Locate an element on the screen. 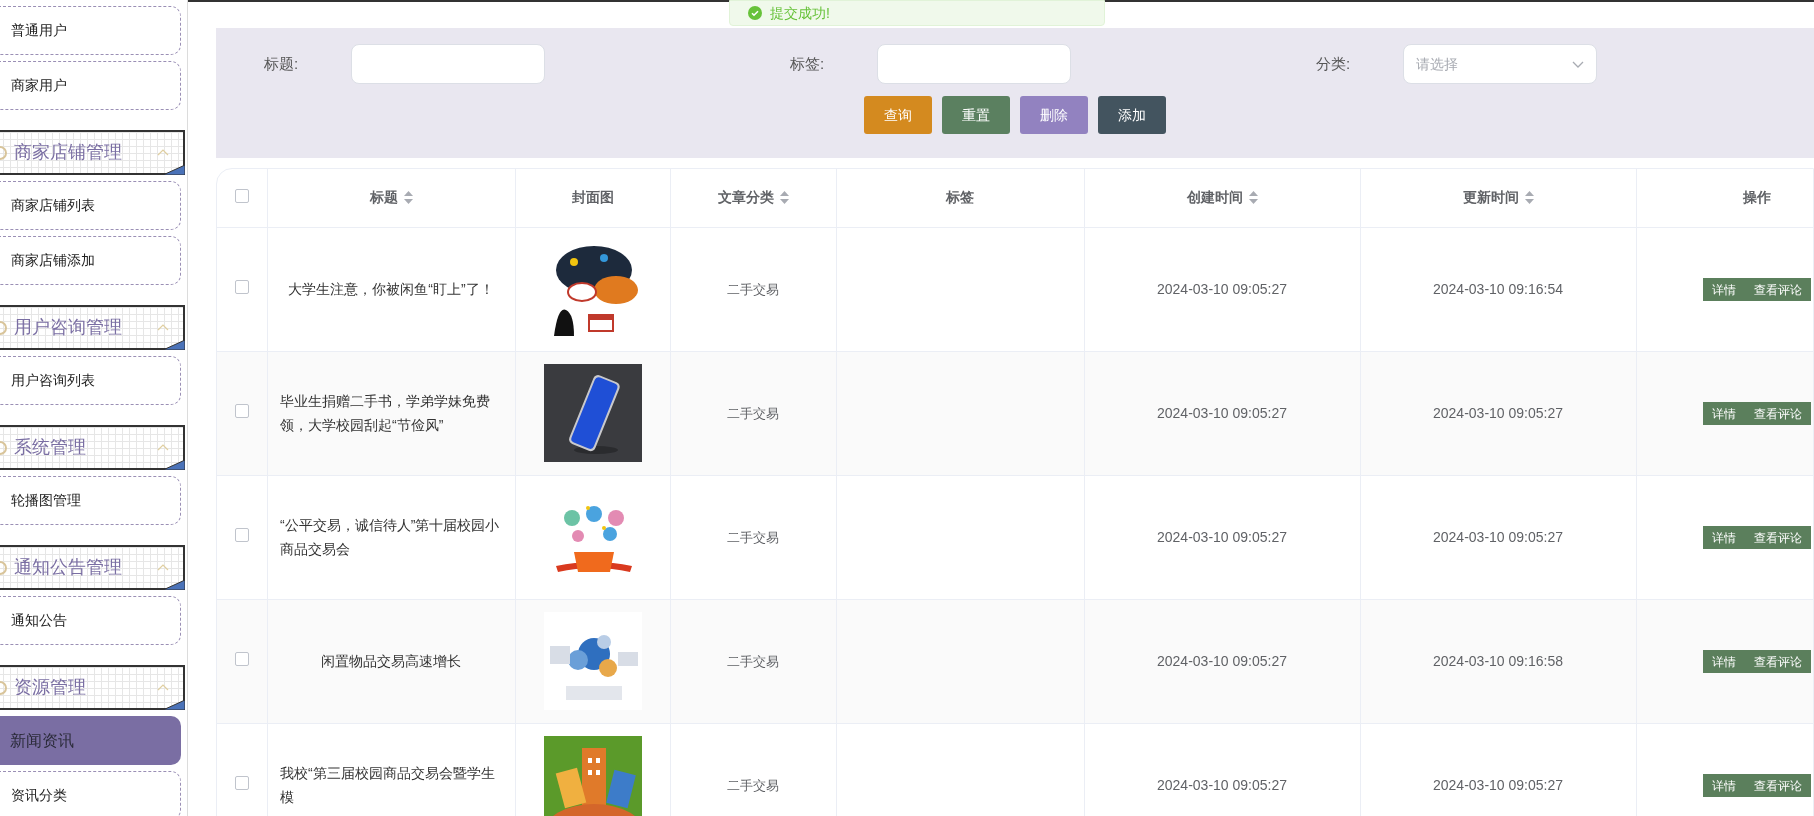 Image resolution: width=1814 pixels, height=816 pixels. column-title: 创建时间 is located at coordinates (1214, 198).